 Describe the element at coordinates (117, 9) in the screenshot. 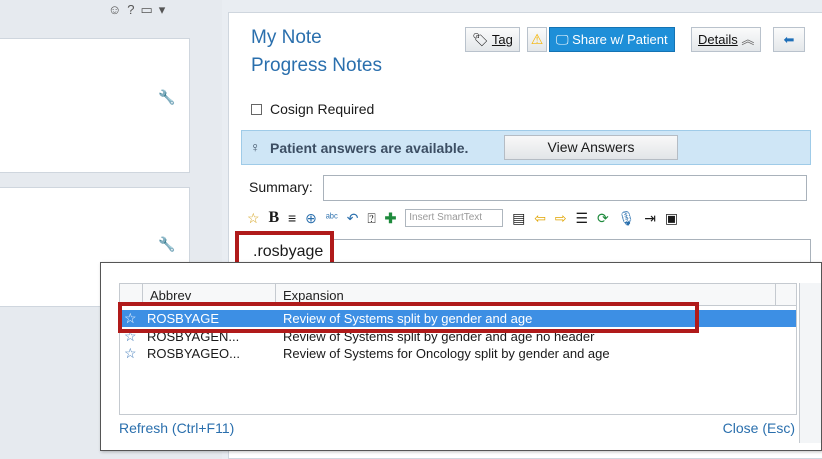

I see `smiley-icon: ☺` at that location.